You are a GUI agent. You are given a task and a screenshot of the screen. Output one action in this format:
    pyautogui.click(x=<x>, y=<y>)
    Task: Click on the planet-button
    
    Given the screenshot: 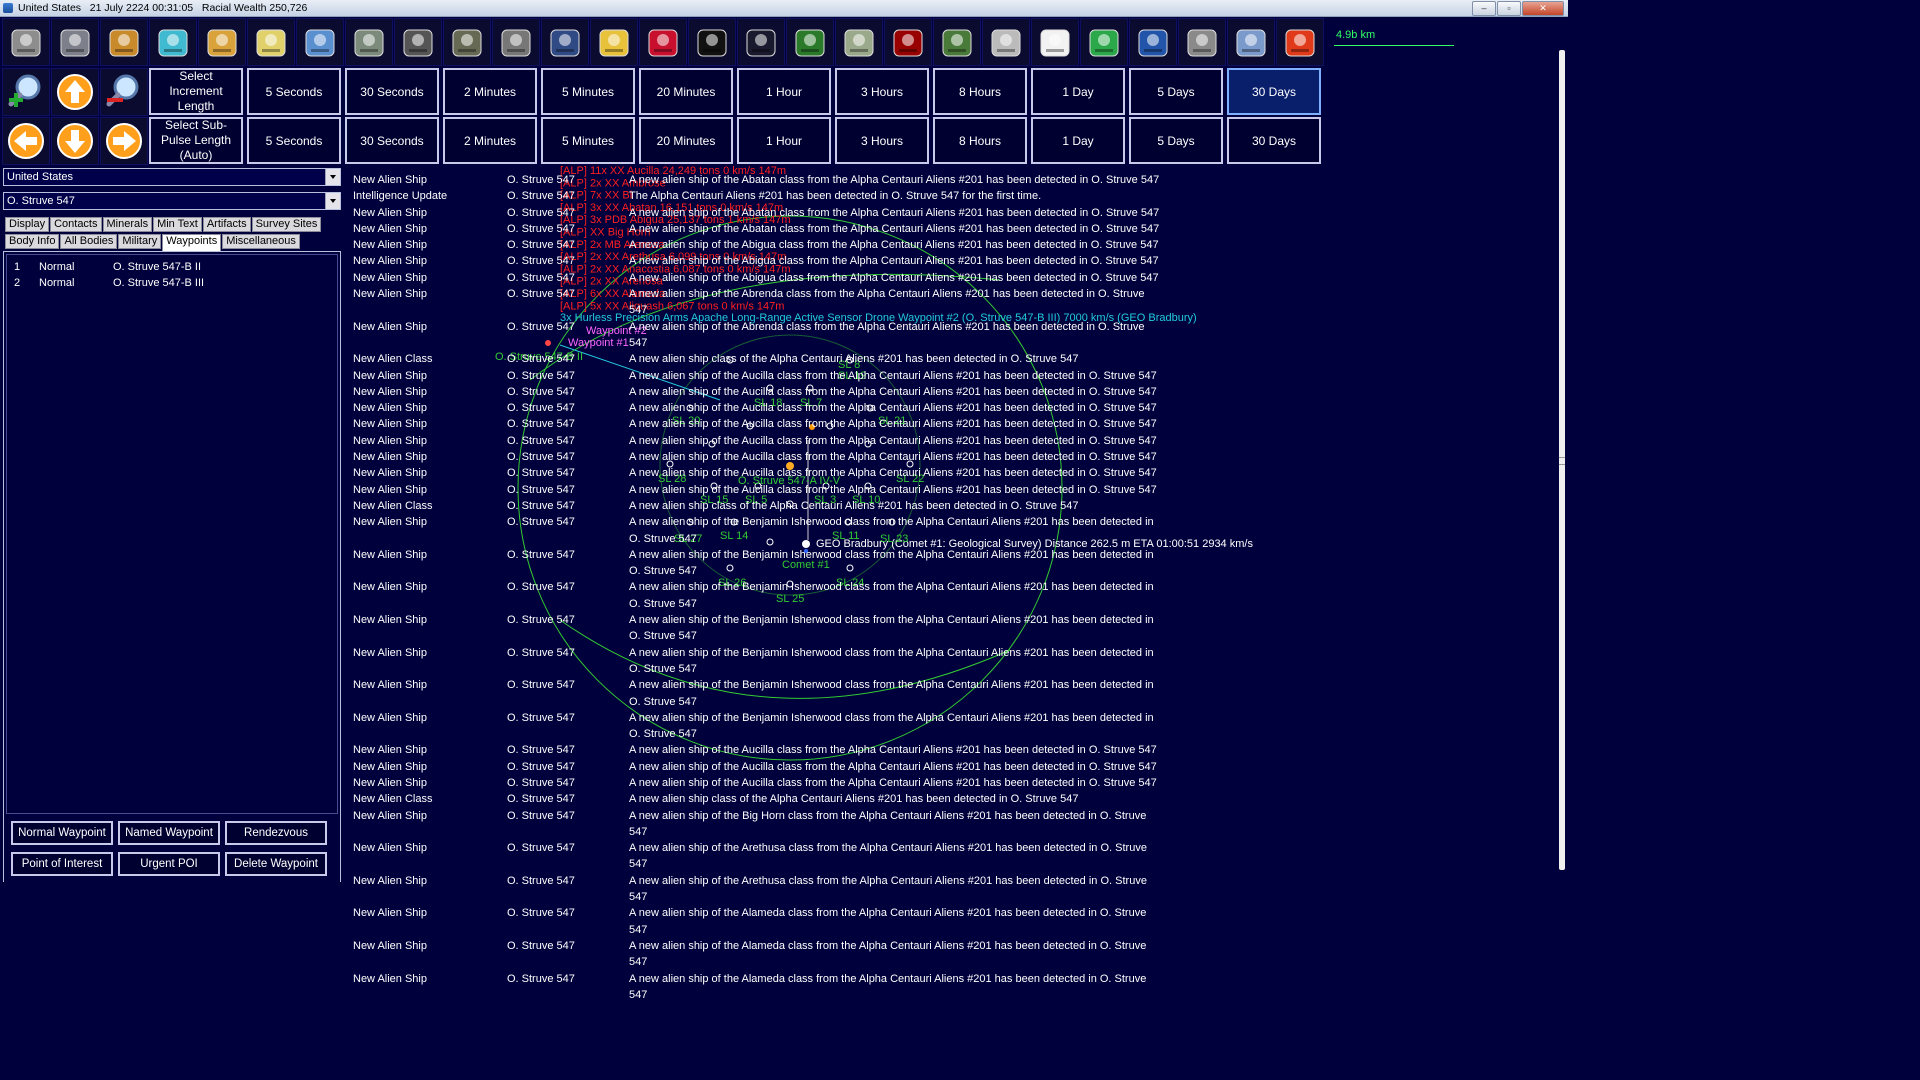 What is the action you would take?
    pyautogui.click(x=810, y=42)
    